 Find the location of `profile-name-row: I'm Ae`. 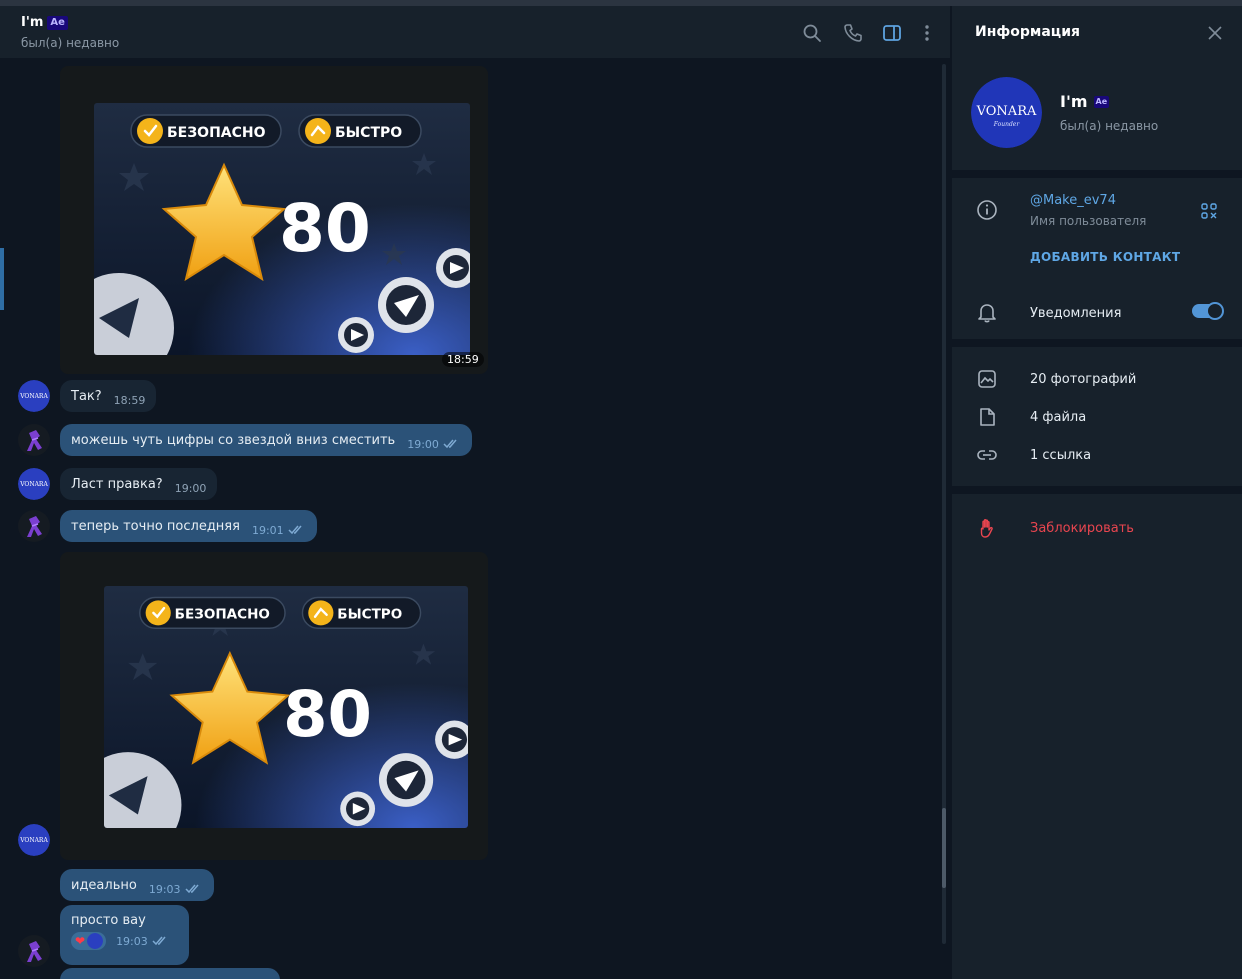

profile-name-row: I'm Ae is located at coordinates (1085, 101).